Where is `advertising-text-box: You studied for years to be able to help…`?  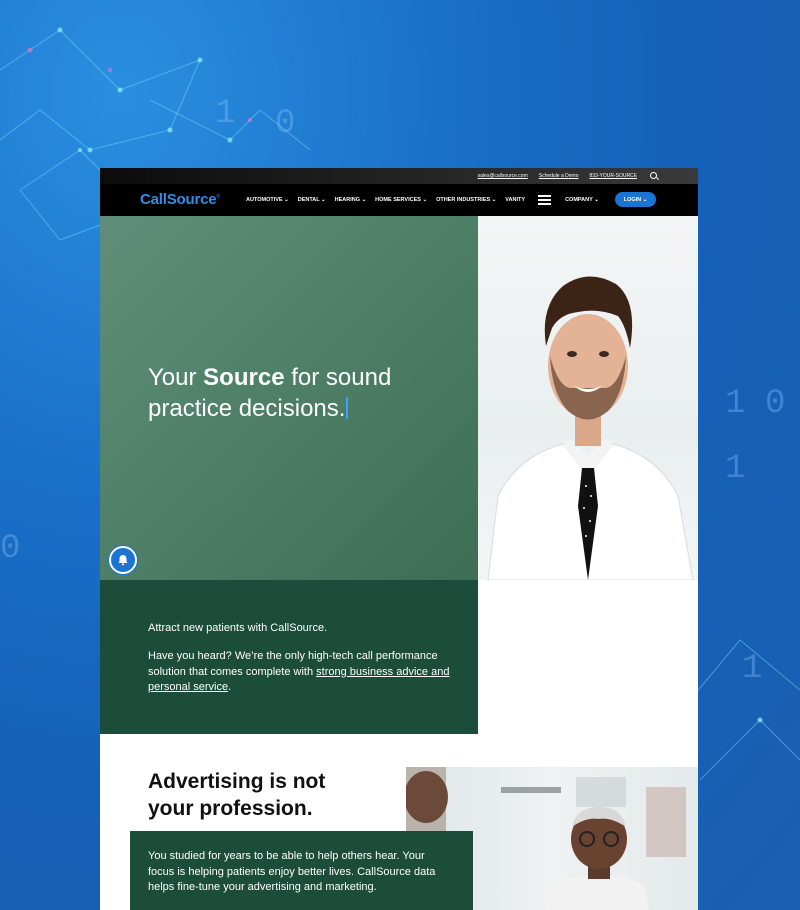 advertising-text-box: You studied for years to be able to help… is located at coordinates (301, 870).